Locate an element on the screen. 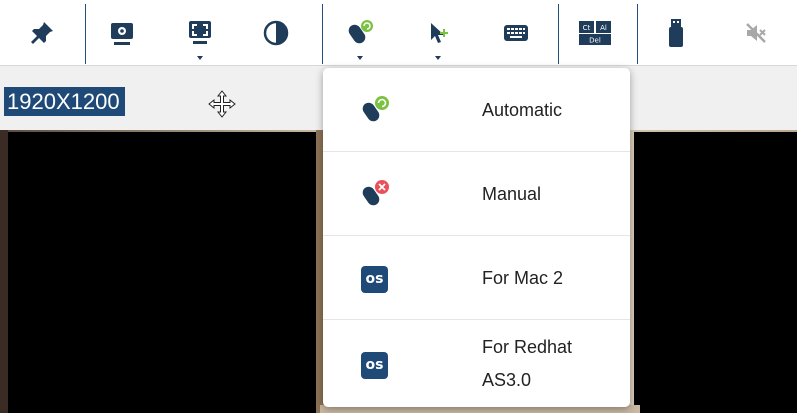 This screenshot has height=413, width=797. screen-settings-button is located at coordinates (122, 33).